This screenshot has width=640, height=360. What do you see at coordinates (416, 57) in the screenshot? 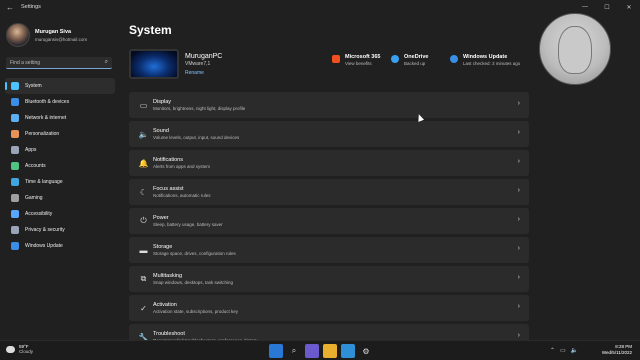
I see `quick-title: OneDrive` at bounding box center [416, 57].